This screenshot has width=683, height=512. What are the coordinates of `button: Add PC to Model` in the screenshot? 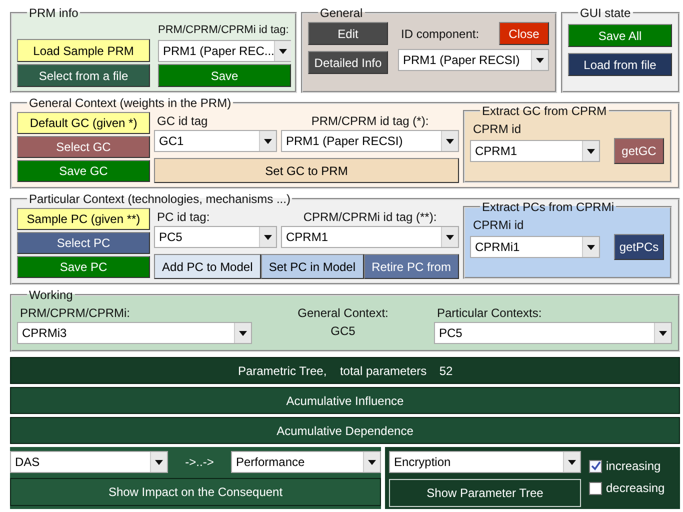 It's located at (207, 266).